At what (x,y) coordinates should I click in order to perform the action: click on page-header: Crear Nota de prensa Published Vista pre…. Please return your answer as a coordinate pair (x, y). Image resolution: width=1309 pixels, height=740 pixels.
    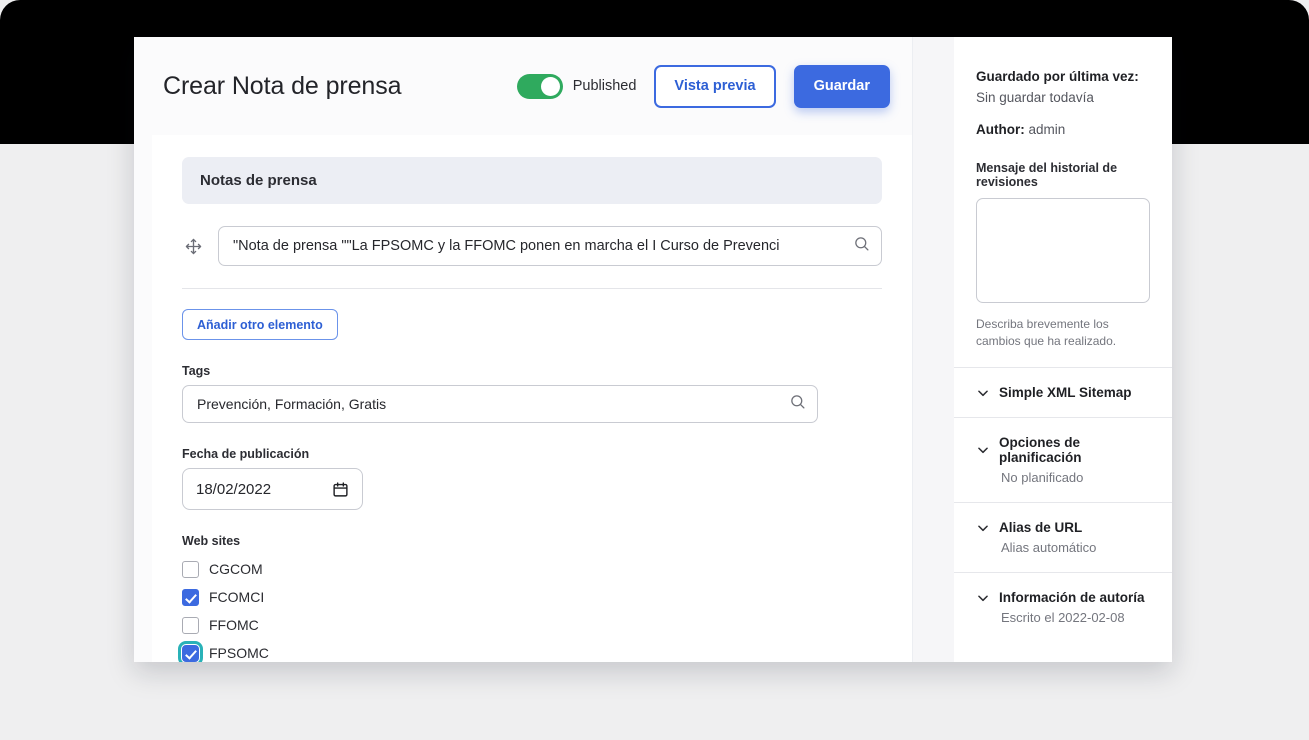
    Looking at the image, I should click on (523, 86).